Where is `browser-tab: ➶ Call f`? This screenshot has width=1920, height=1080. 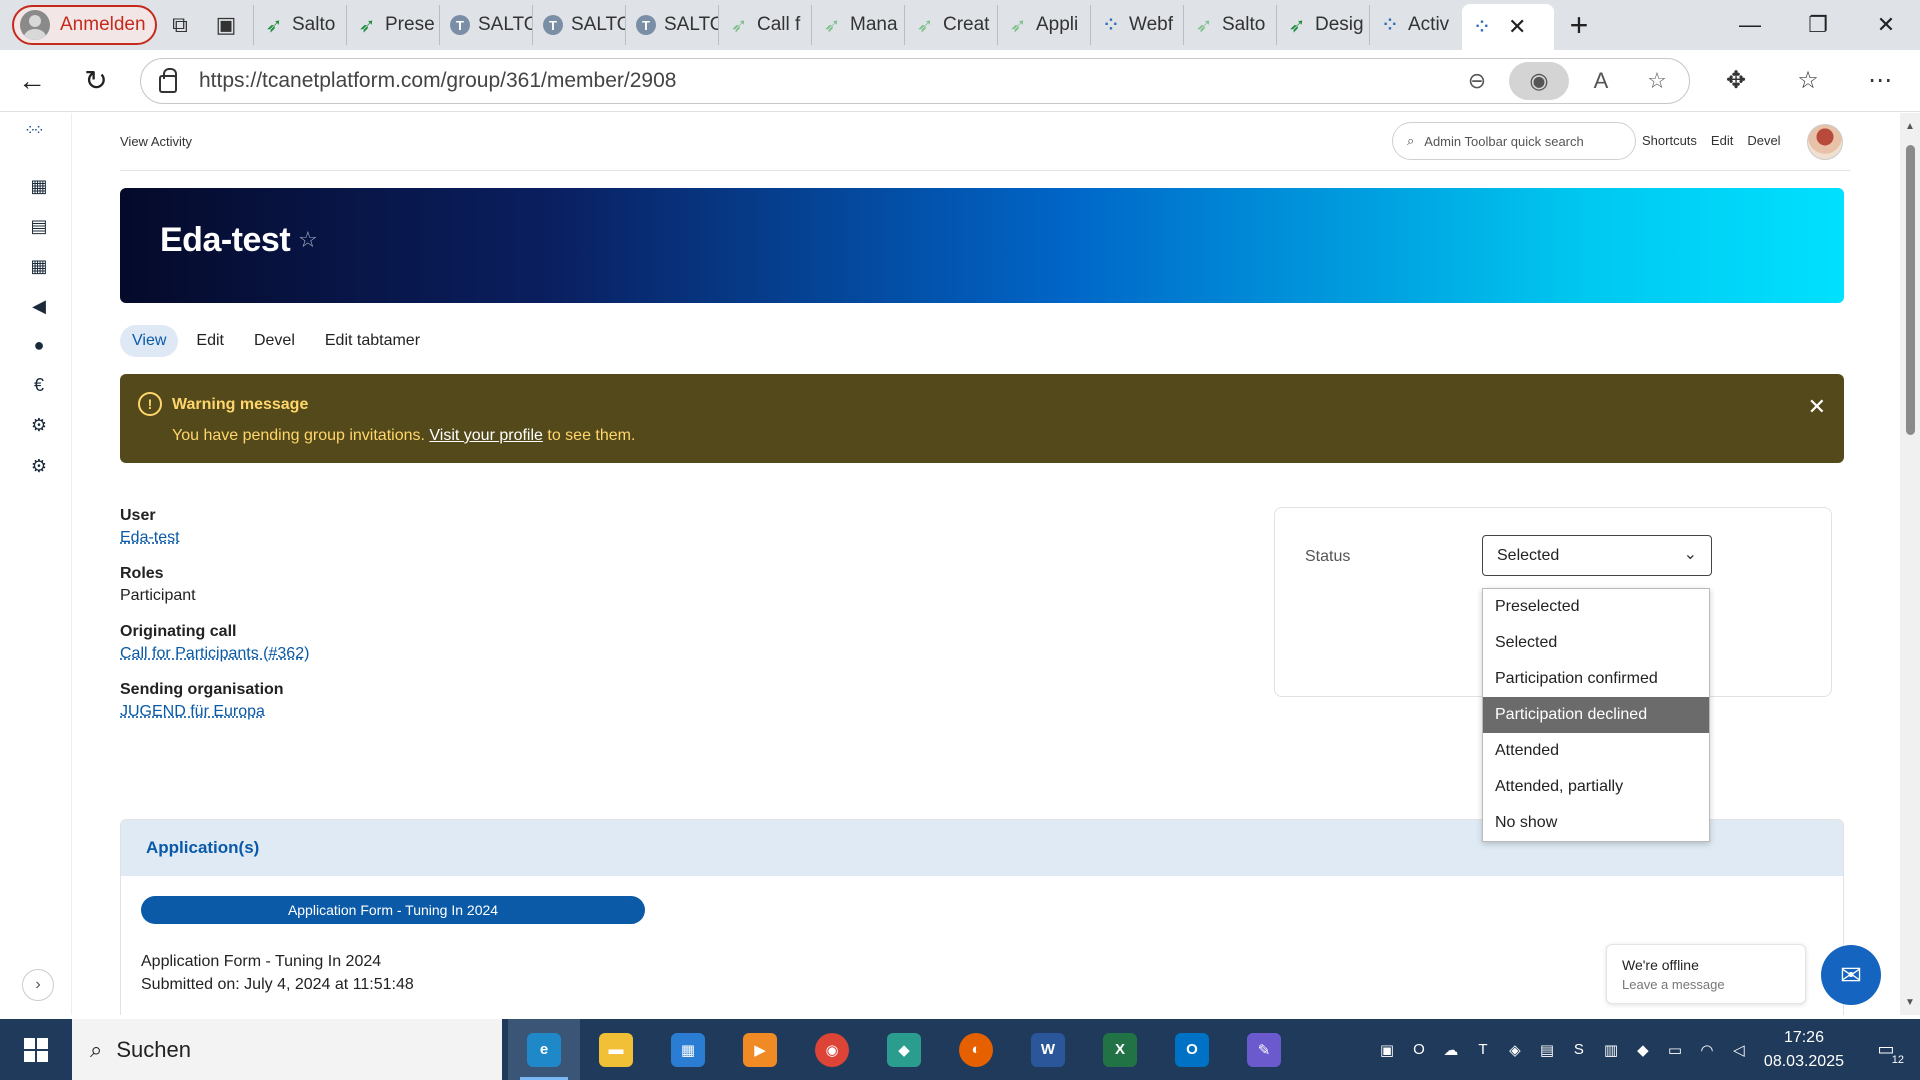
browser-tab: ➶ Call f is located at coordinates (764, 25).